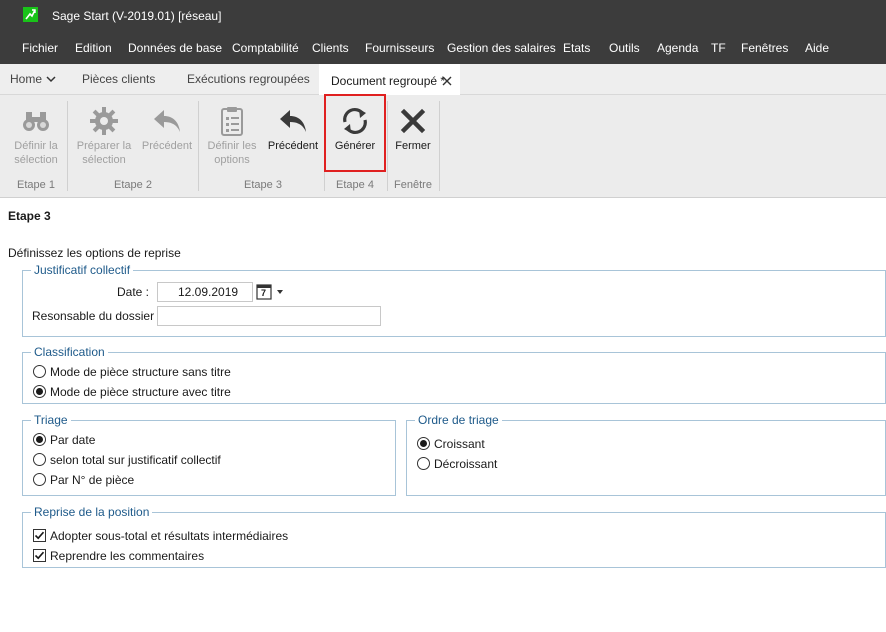 The width and height of the screenshot is (886, 632). Describe the element at coordinates (413, 135) in the screenshot. I see `close-window-button: Fermer` at that location.